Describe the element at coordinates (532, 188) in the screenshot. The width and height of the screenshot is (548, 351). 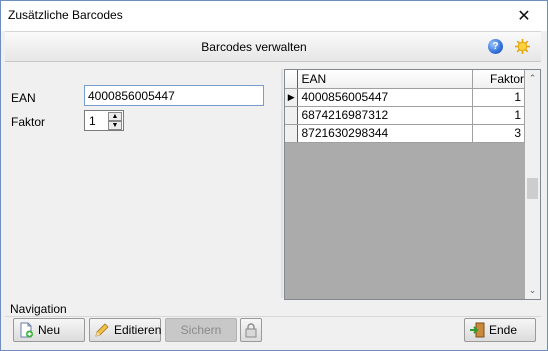
I see `scroll-thumb` at that location.